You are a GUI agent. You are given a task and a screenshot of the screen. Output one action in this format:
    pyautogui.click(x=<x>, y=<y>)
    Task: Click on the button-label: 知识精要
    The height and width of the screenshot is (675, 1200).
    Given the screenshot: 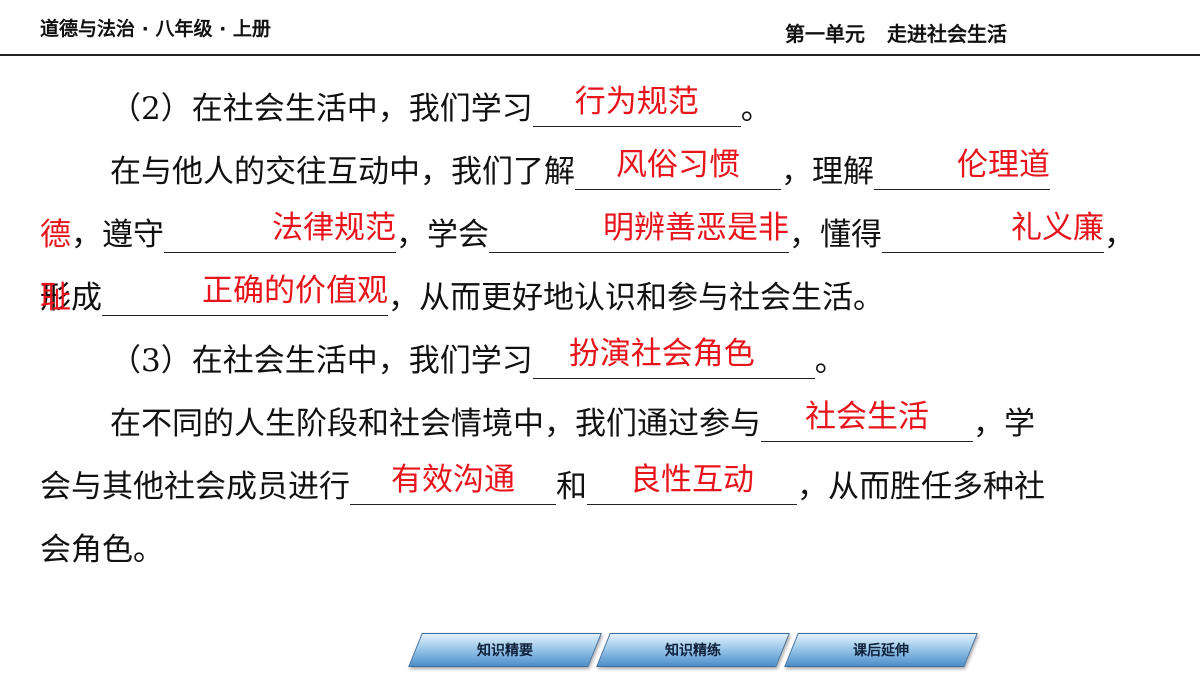 What is the action you would take?
    pyautogui.click(x=505, y=651)
    